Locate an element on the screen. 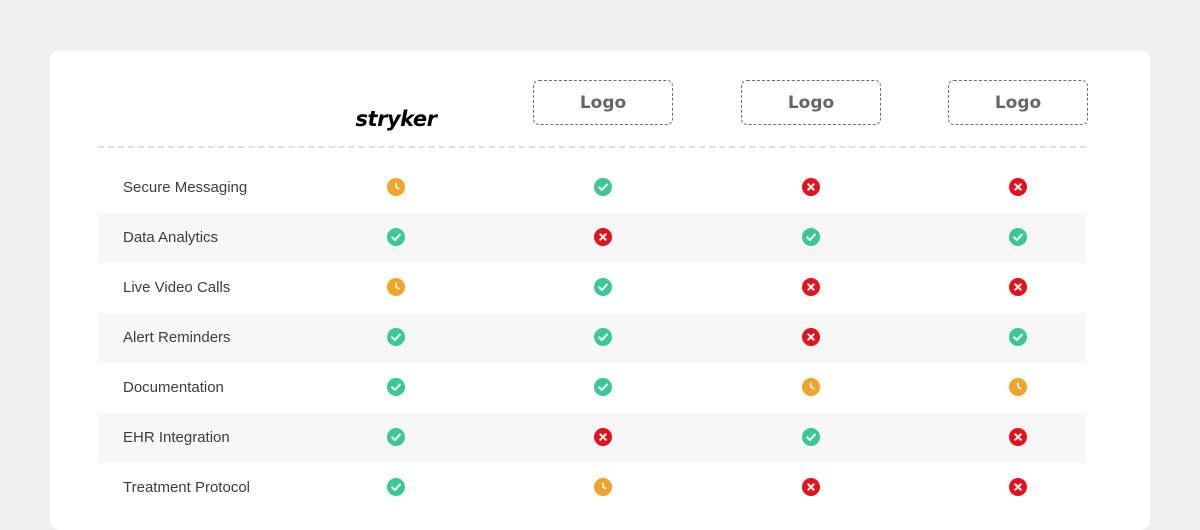 The width and height of the screenshot is (1200, 530). logo-placeholder-1: Logo is located at coordinates (603, 102).